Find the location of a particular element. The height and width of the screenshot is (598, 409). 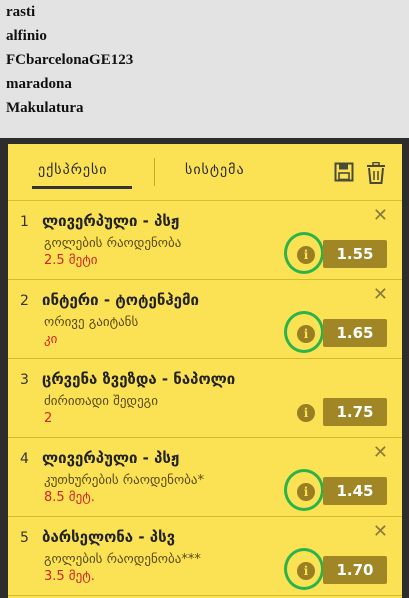

bet-pick: 2.5 მეტი is located at coordinates (71, 260).